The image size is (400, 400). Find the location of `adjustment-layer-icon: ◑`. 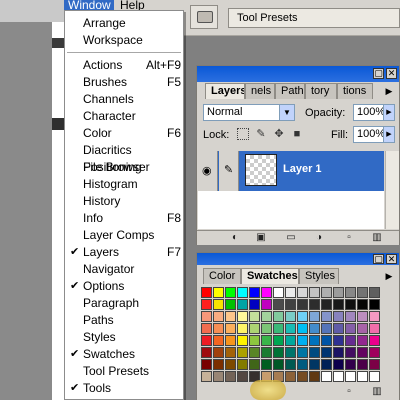

adjustment-layer-icon: ◑ is located at coordinates (319, 238).